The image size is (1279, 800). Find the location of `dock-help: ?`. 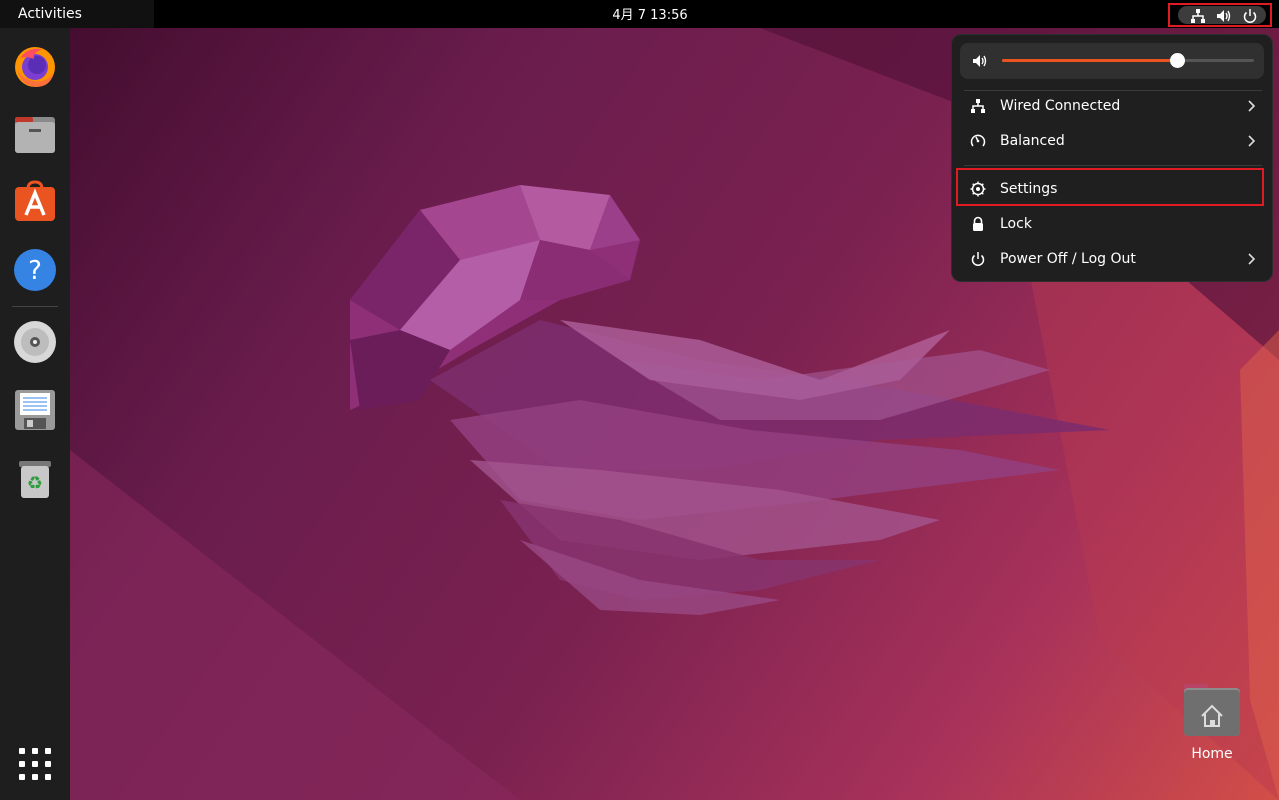

dock-help: ? is located at coordinates (35, 270).